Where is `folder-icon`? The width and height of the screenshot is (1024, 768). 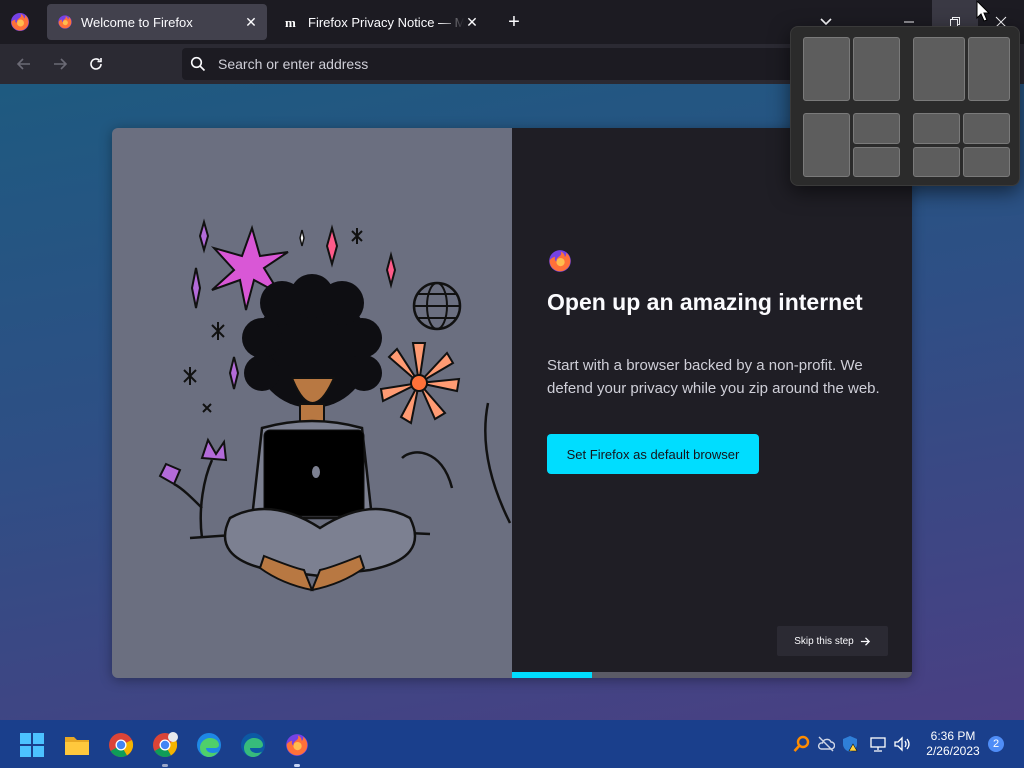
folder-icon is located at coordinates (77, 745).